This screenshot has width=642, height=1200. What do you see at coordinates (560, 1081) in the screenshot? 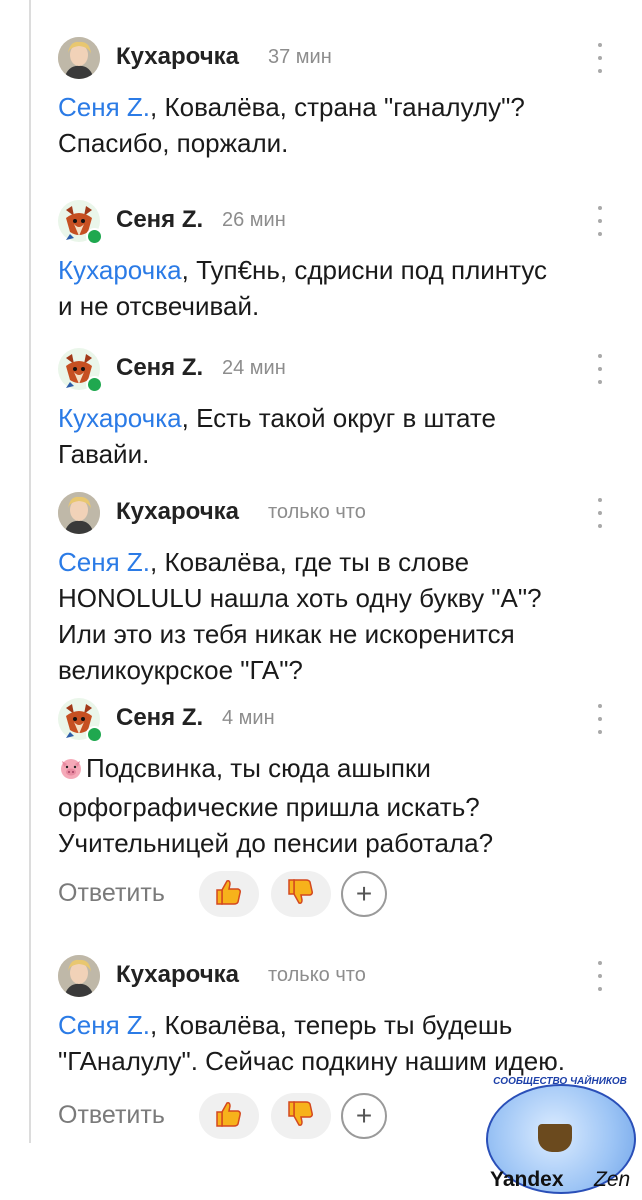
I see `watermark-community-name: СООБЩЕСТВО ЧАЙНИКОВ` at bounding box center [560, 1081].